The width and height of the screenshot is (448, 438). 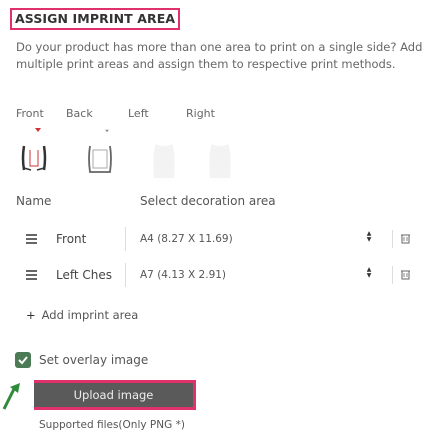 What do you see at coordinates (31, 315) in the screenshot?
I see `plus-icon: +` at bounding box center [31, 315].